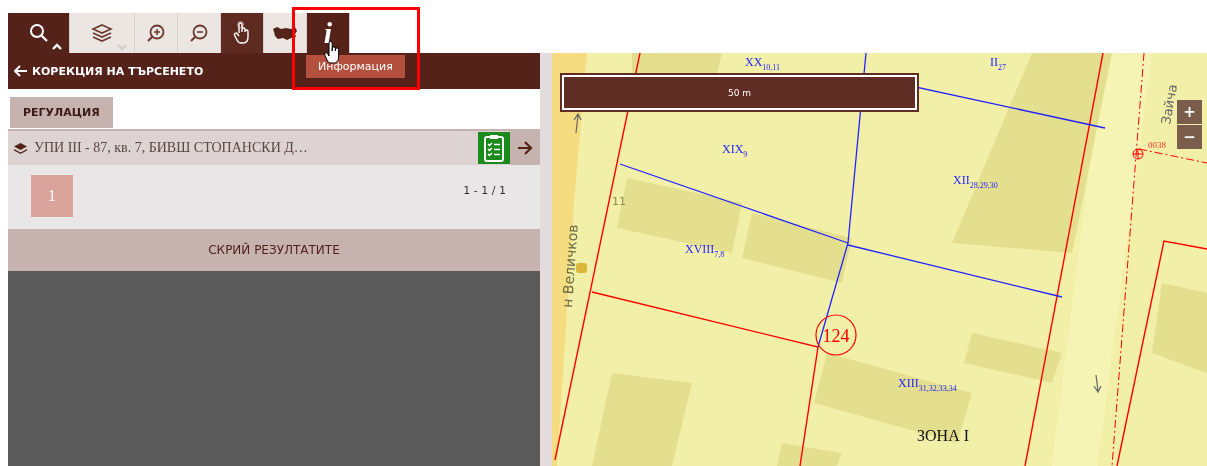  Describe the element at coordinates (1138, 154) in the screenshot. I see `survey-point-icon` at that location.